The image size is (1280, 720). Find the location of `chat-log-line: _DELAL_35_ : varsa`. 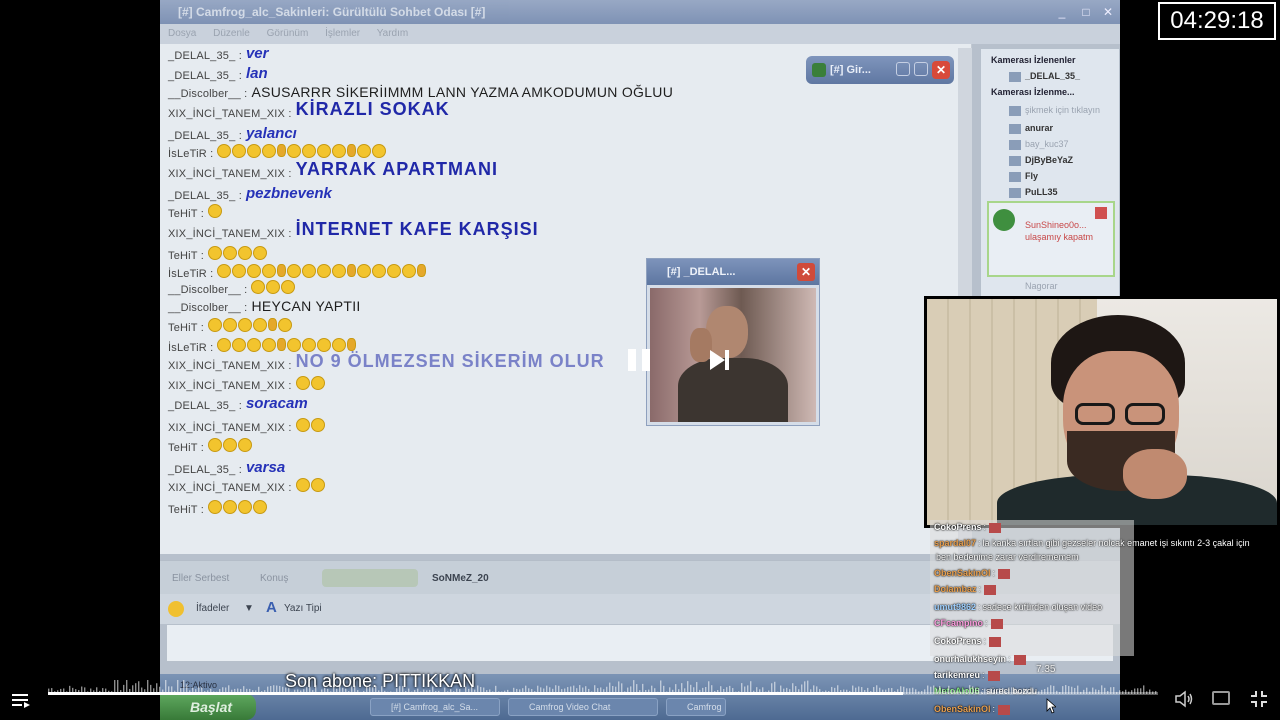

chat-log-line: _DELAL_35_ : varsa is located at coordinates (226, 467).